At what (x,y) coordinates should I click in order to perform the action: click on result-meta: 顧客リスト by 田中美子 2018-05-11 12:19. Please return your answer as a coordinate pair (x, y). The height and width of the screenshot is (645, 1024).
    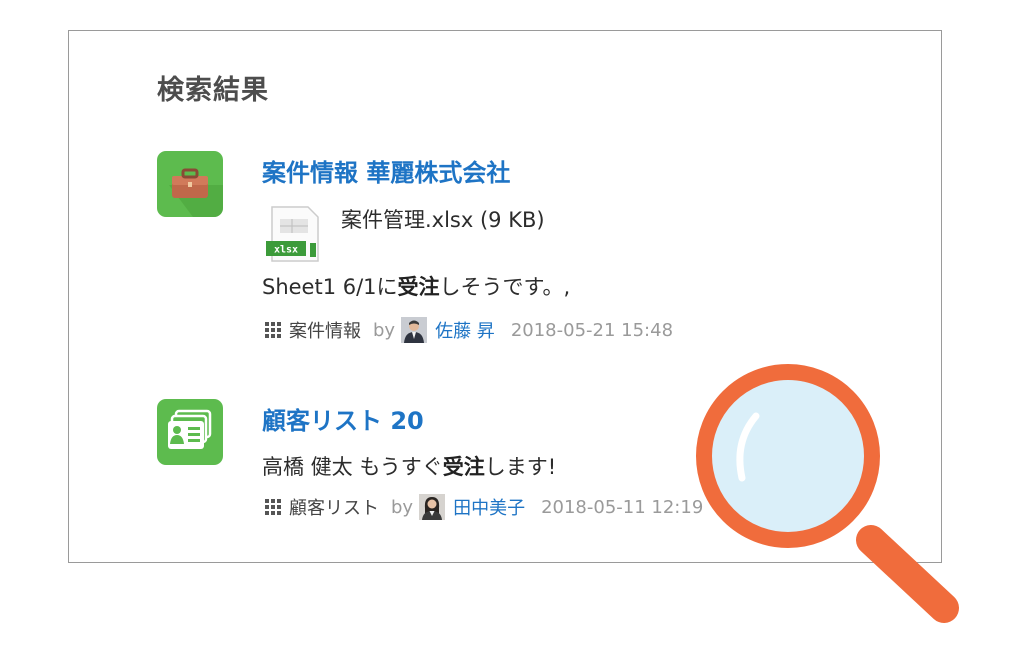
    Looking at the image, I should click on (484, 507).